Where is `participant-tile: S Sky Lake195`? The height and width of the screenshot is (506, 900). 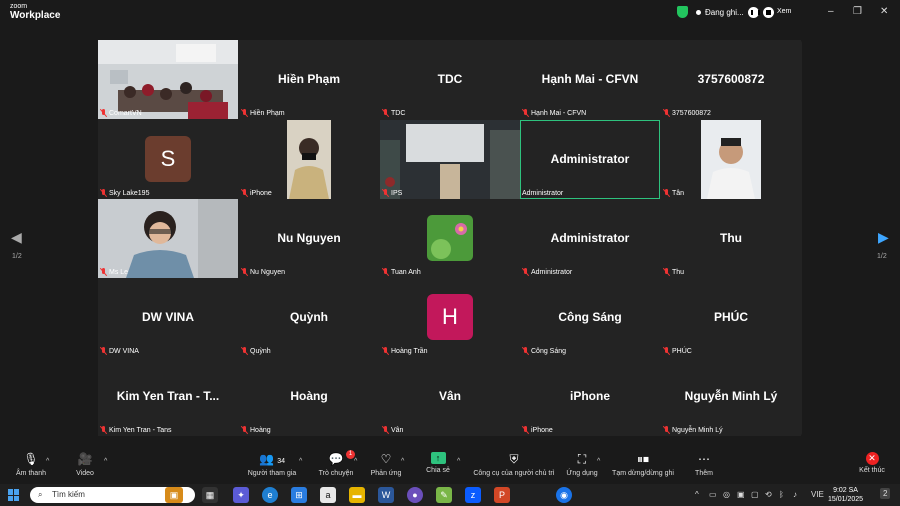 participant-tile: S Sky Lake195 is located at coordinates (168, 159).